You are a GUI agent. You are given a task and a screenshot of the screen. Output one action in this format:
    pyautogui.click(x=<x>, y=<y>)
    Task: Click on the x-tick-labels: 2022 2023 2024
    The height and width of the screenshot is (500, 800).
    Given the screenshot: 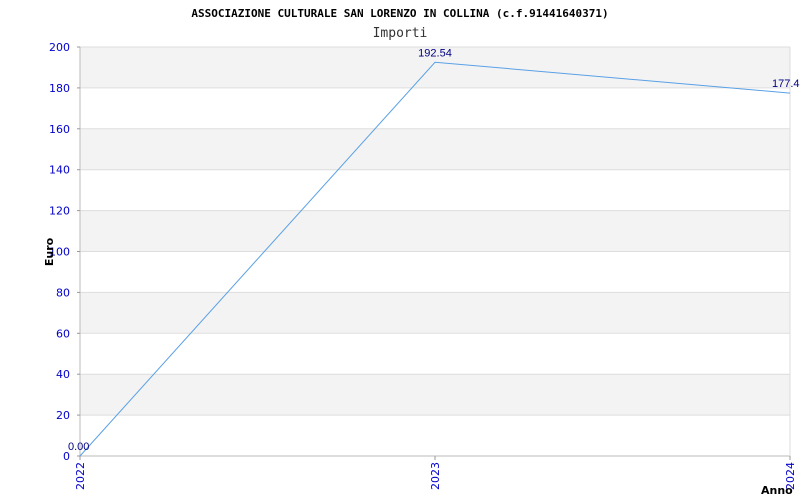 What is the action you would take?
    pyautogui.click(x=435, y=473)
    